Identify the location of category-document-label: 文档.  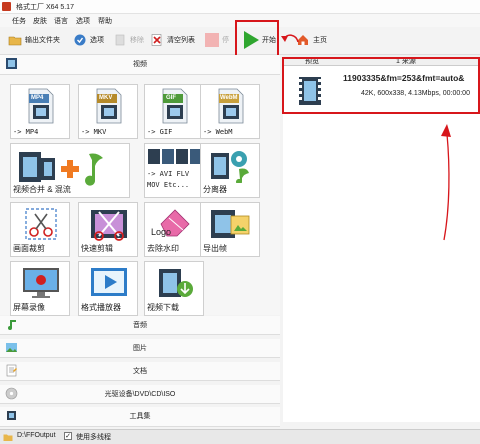
(140, 371).